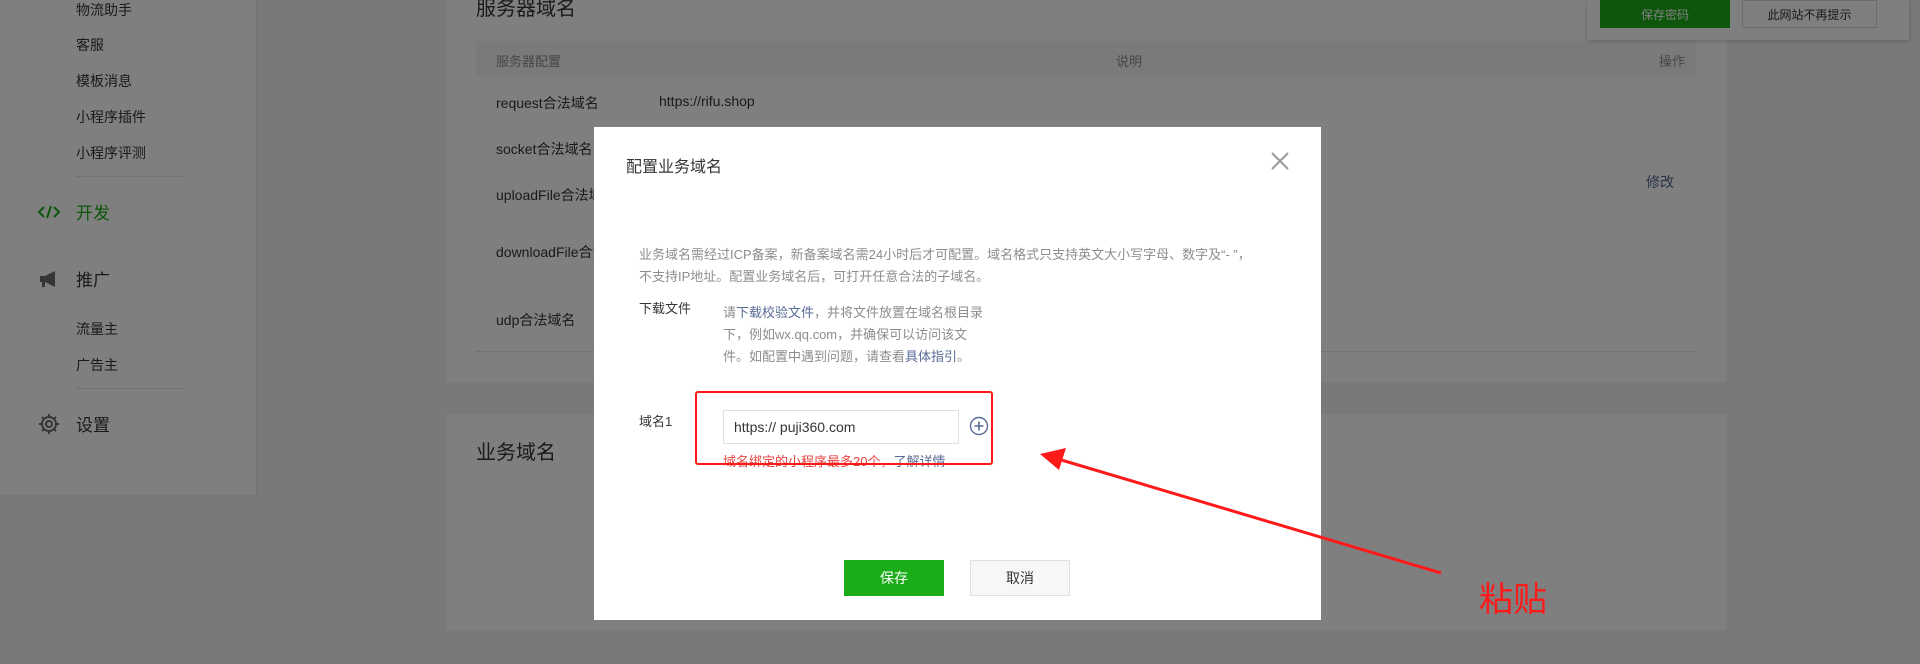 The image size is (1920, 664). What do you see at coordinates (1020, 578) in the screenshot?
I see `cancel-button: 取消` at bounding box center [1020, 578].